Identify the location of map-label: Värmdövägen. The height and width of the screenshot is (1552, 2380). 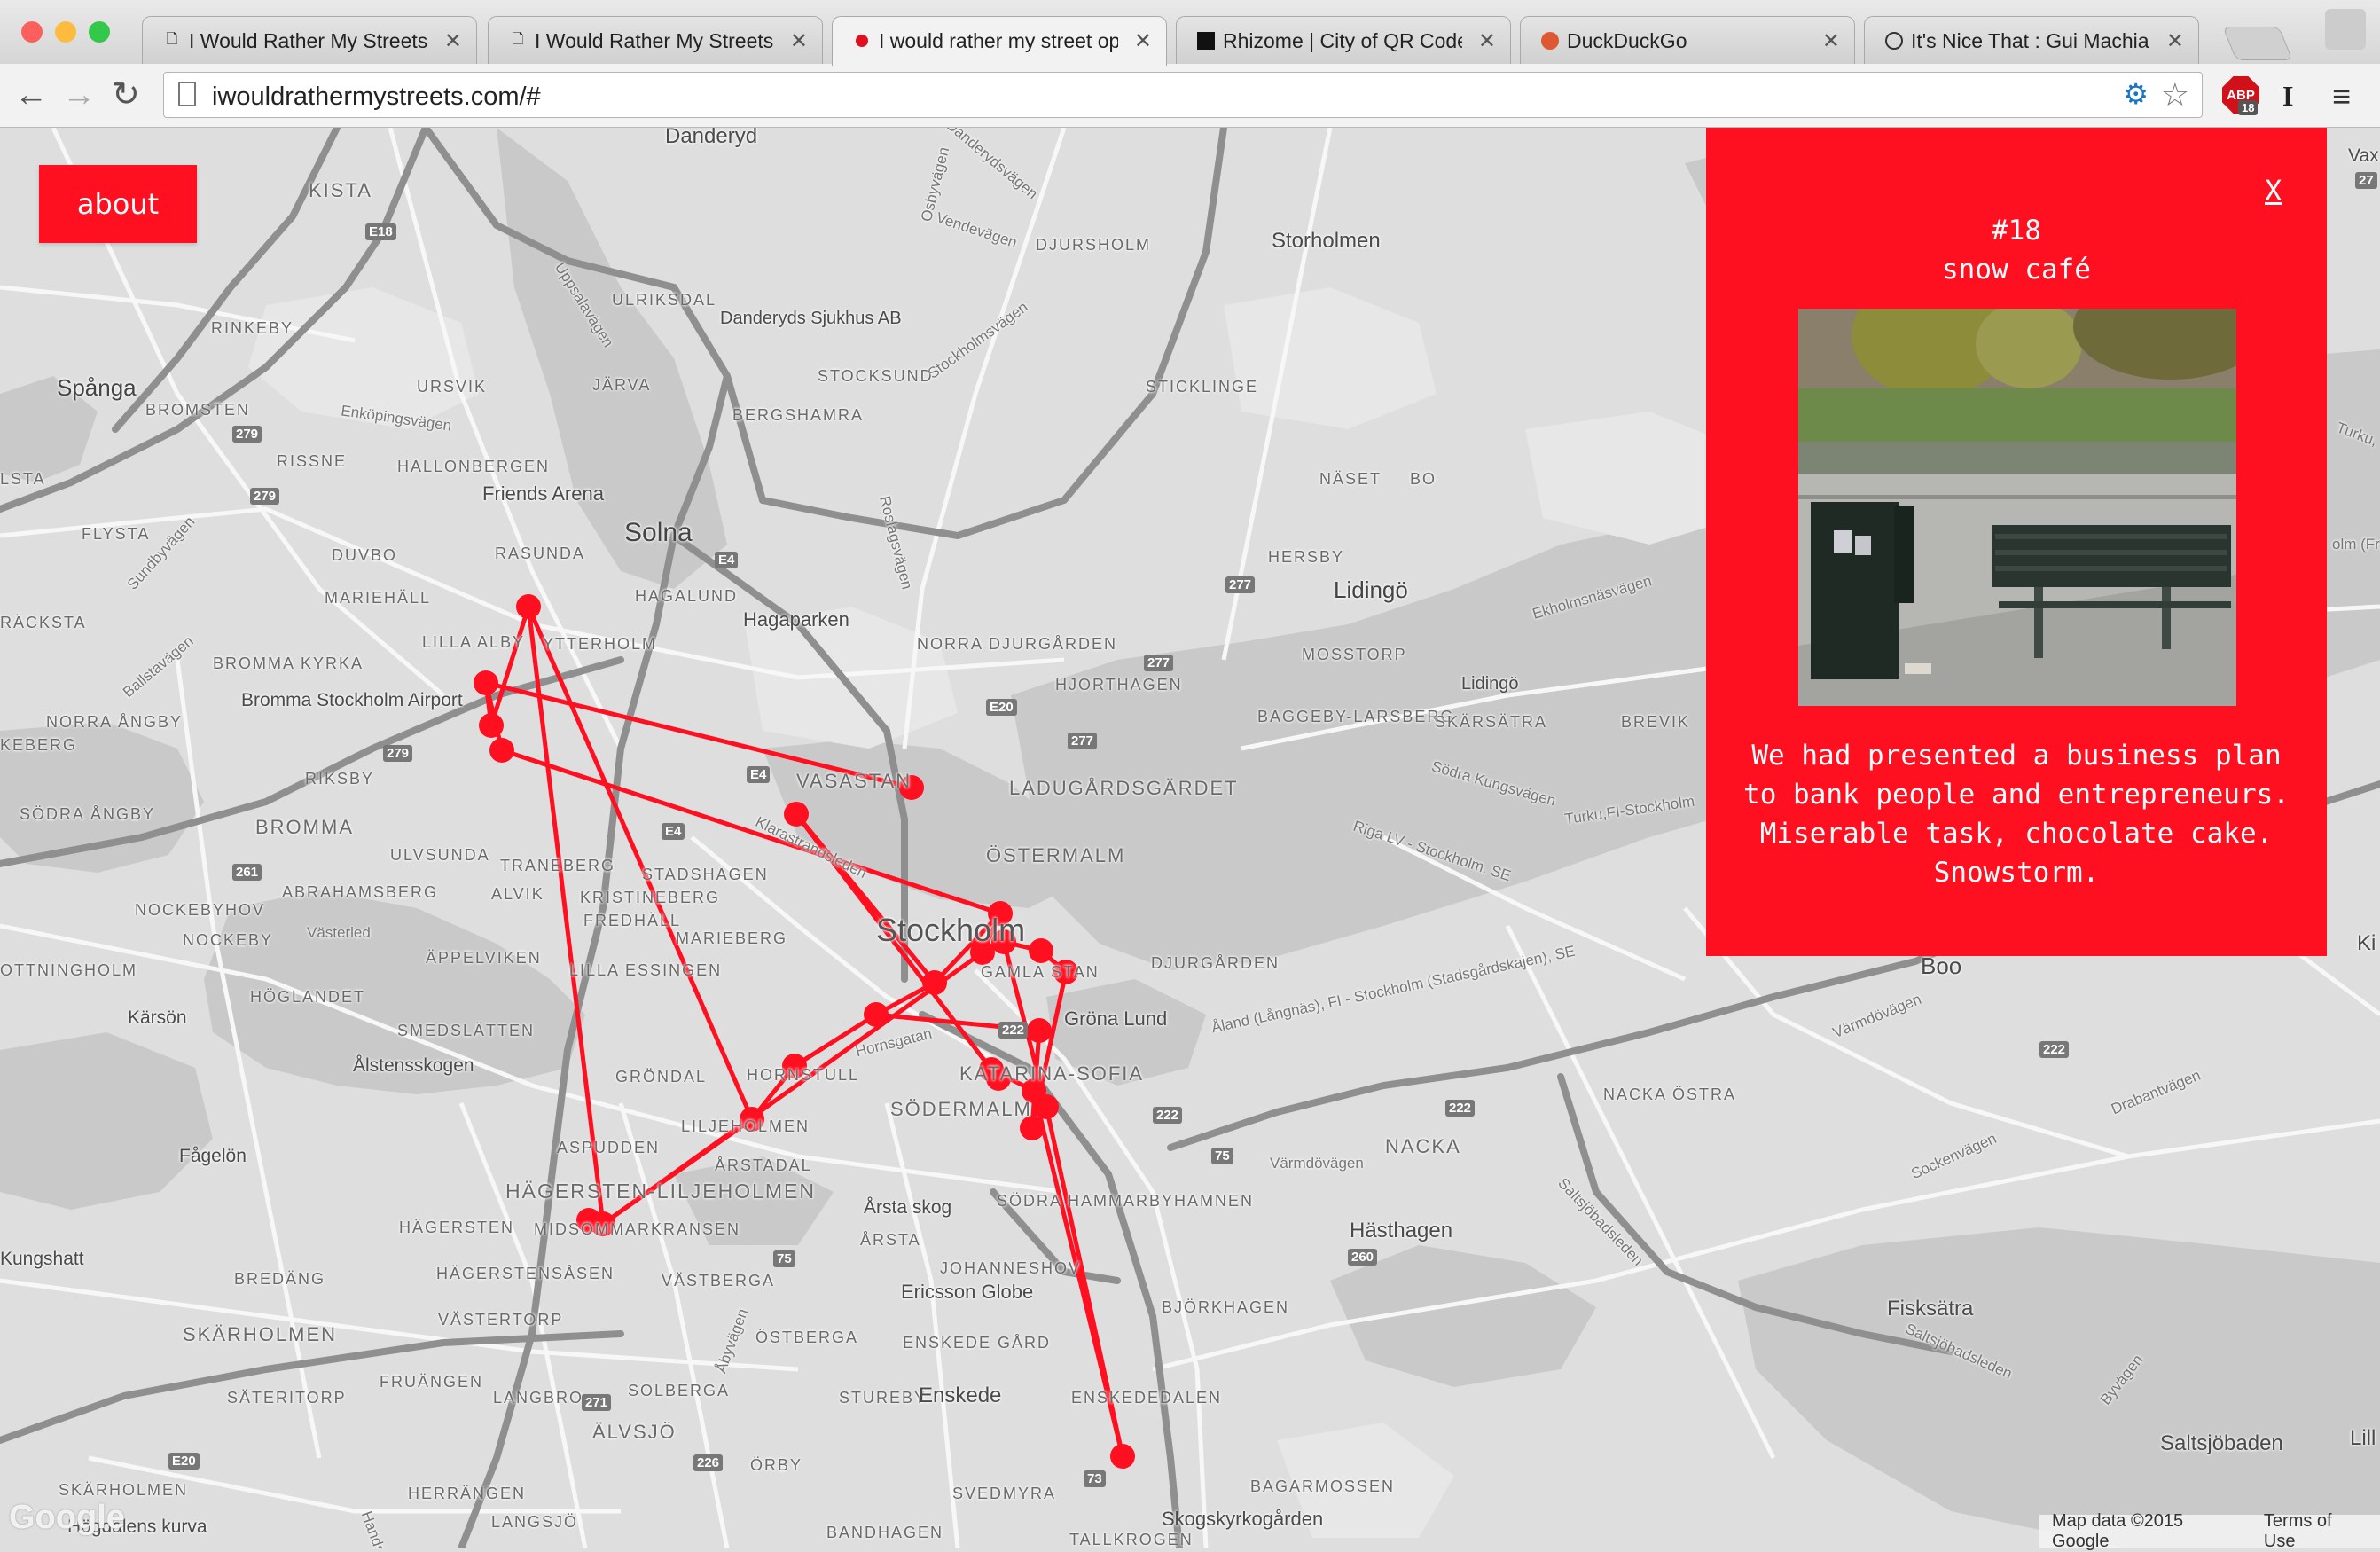
(1317, 1163).